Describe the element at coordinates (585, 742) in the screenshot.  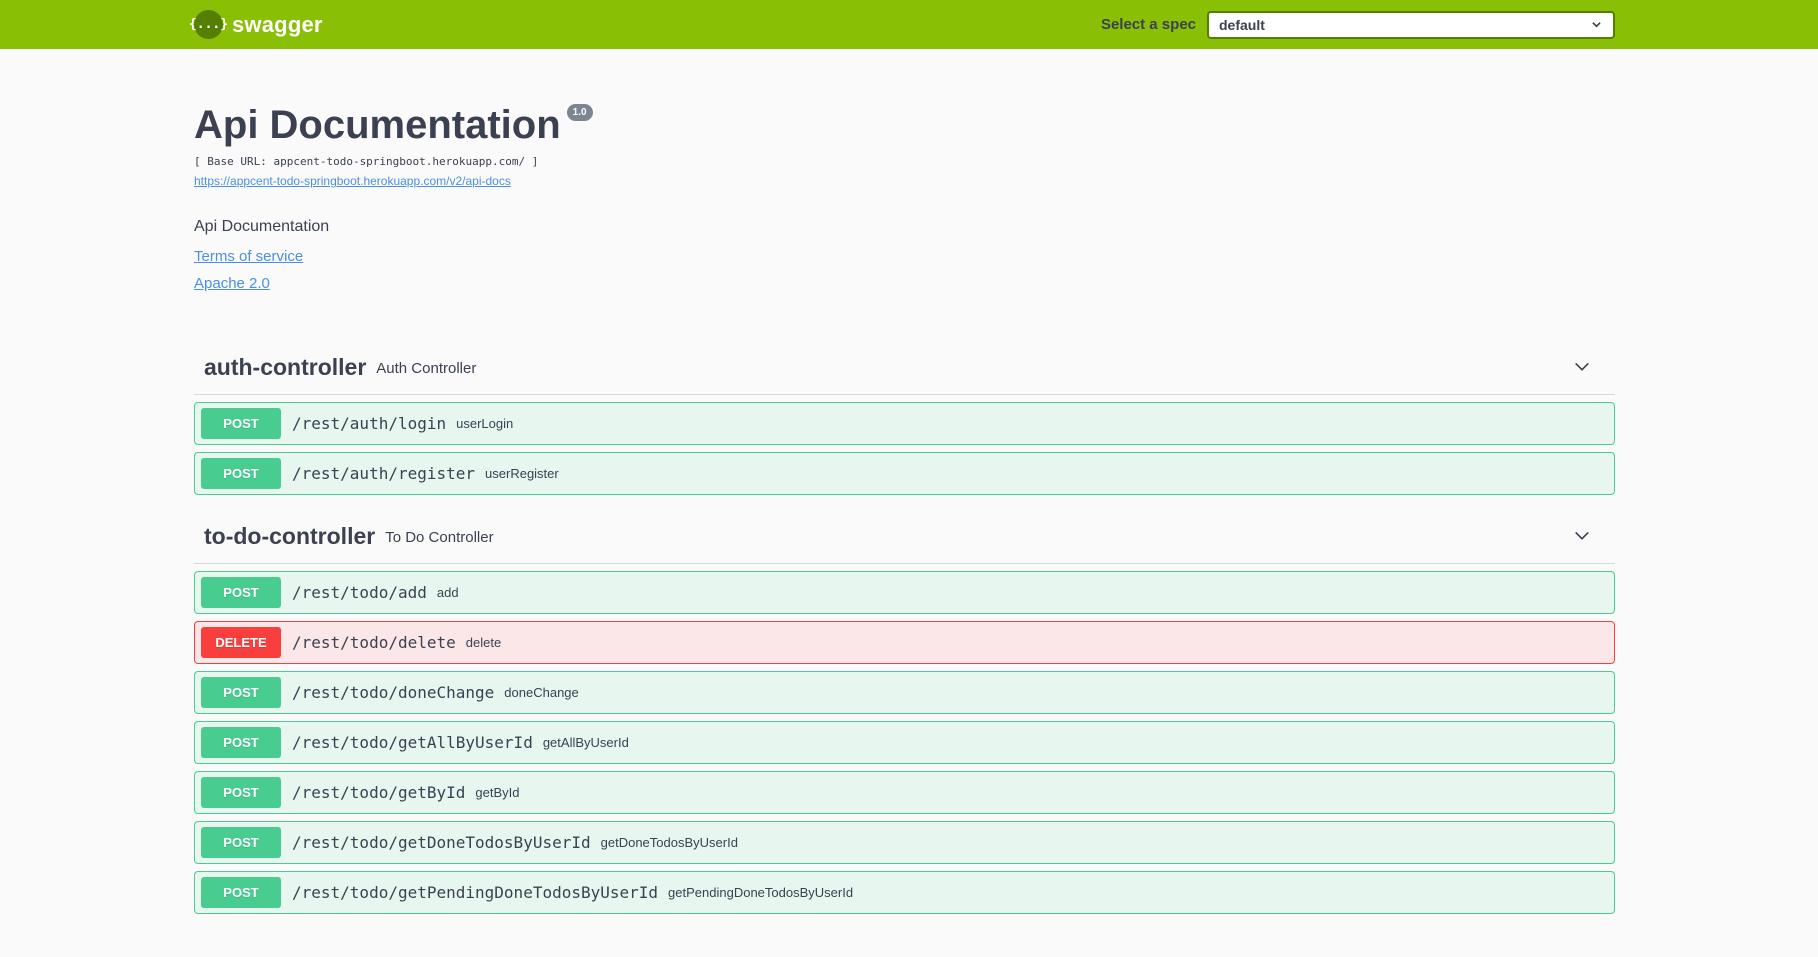
I see `operation-id: getAllByUserId` at that location.